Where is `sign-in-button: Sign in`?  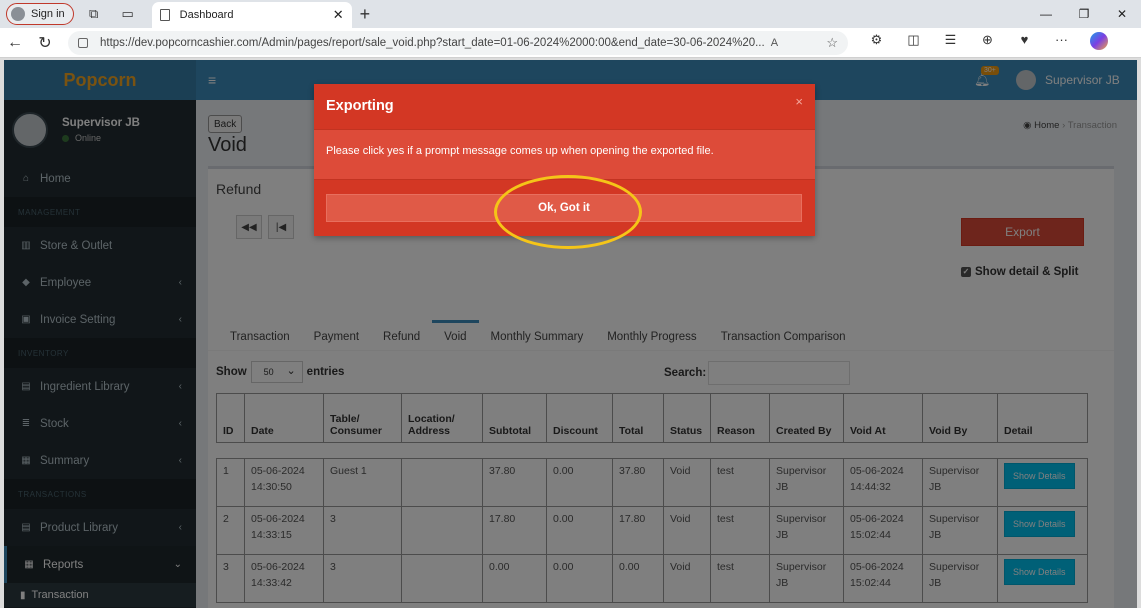
sign-in-button: Sign in is located at coordinates (40, 14).